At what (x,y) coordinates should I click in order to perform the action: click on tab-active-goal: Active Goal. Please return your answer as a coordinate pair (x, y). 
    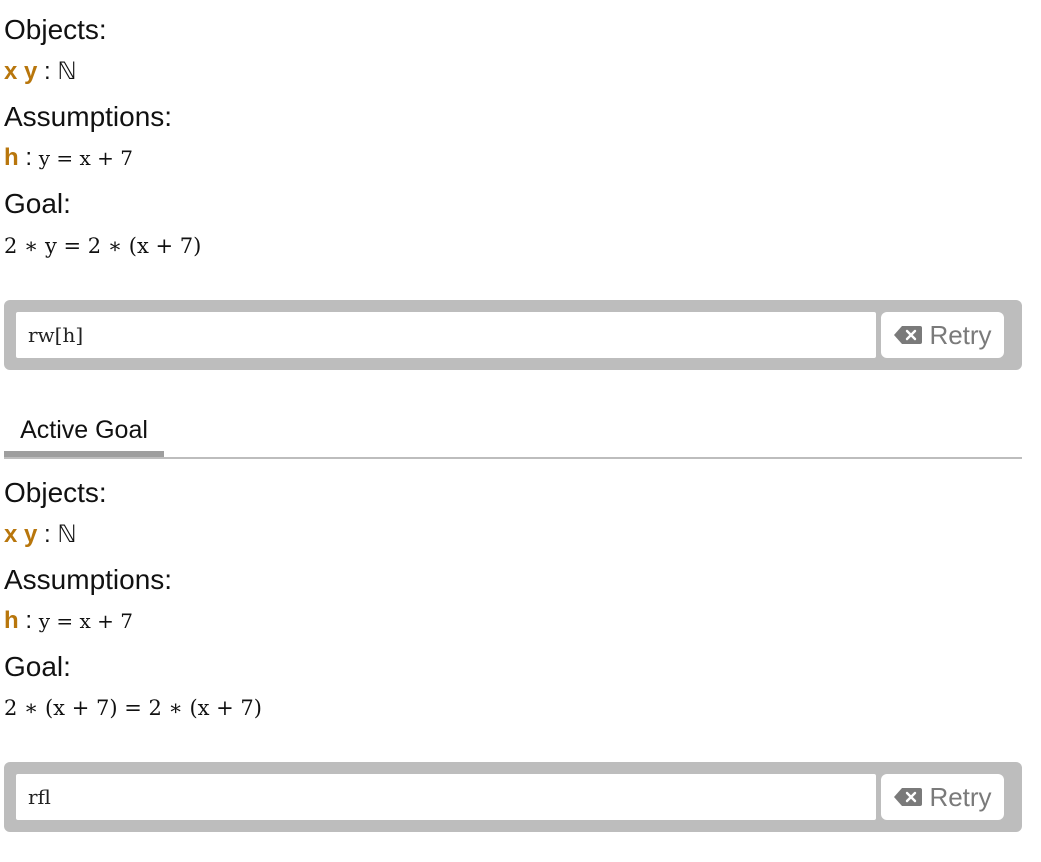
    Looking at the image, I should click on (84, 430).